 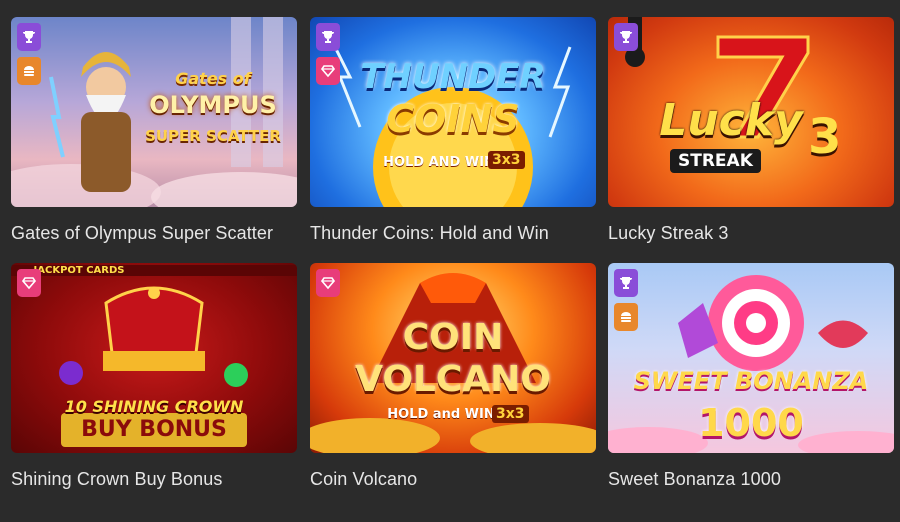 What do you see at coordinates (154, 429) in the screenshot?
I see `art-line: BUY BONUS` at bounding box center [154, 429].